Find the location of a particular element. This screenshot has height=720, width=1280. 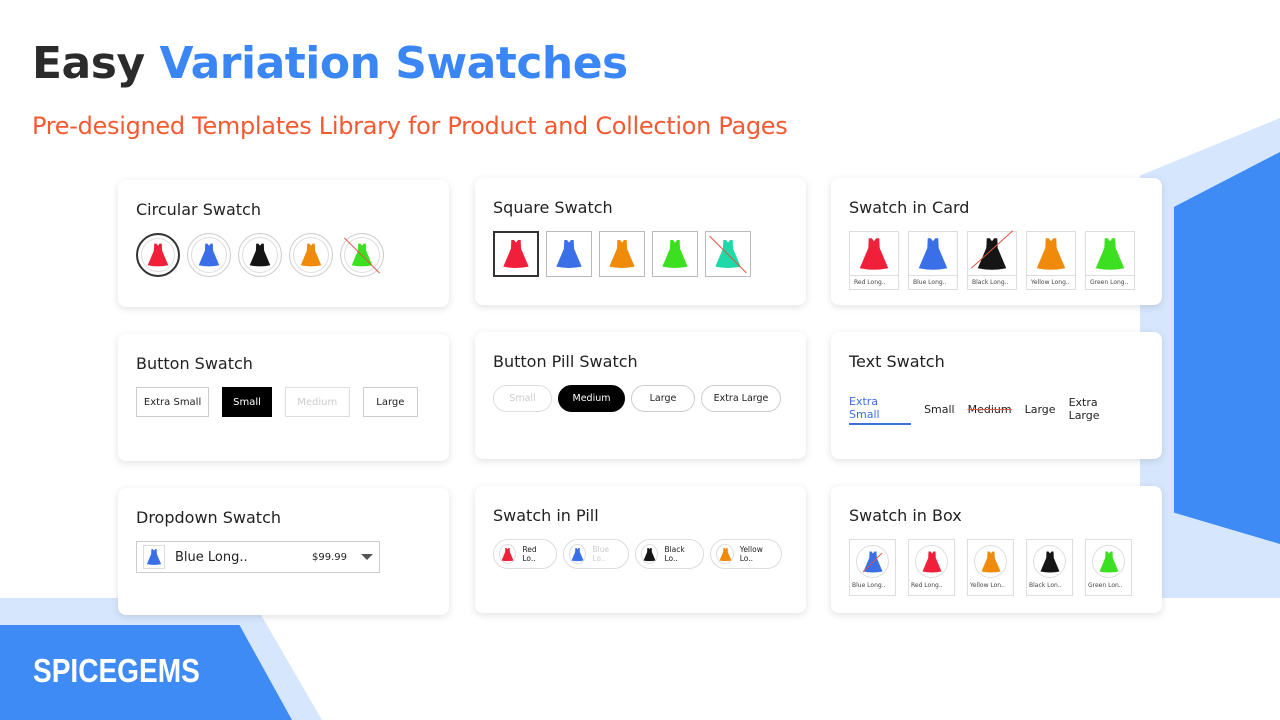

swatch-label: Small is located at coordinates (247, 402).